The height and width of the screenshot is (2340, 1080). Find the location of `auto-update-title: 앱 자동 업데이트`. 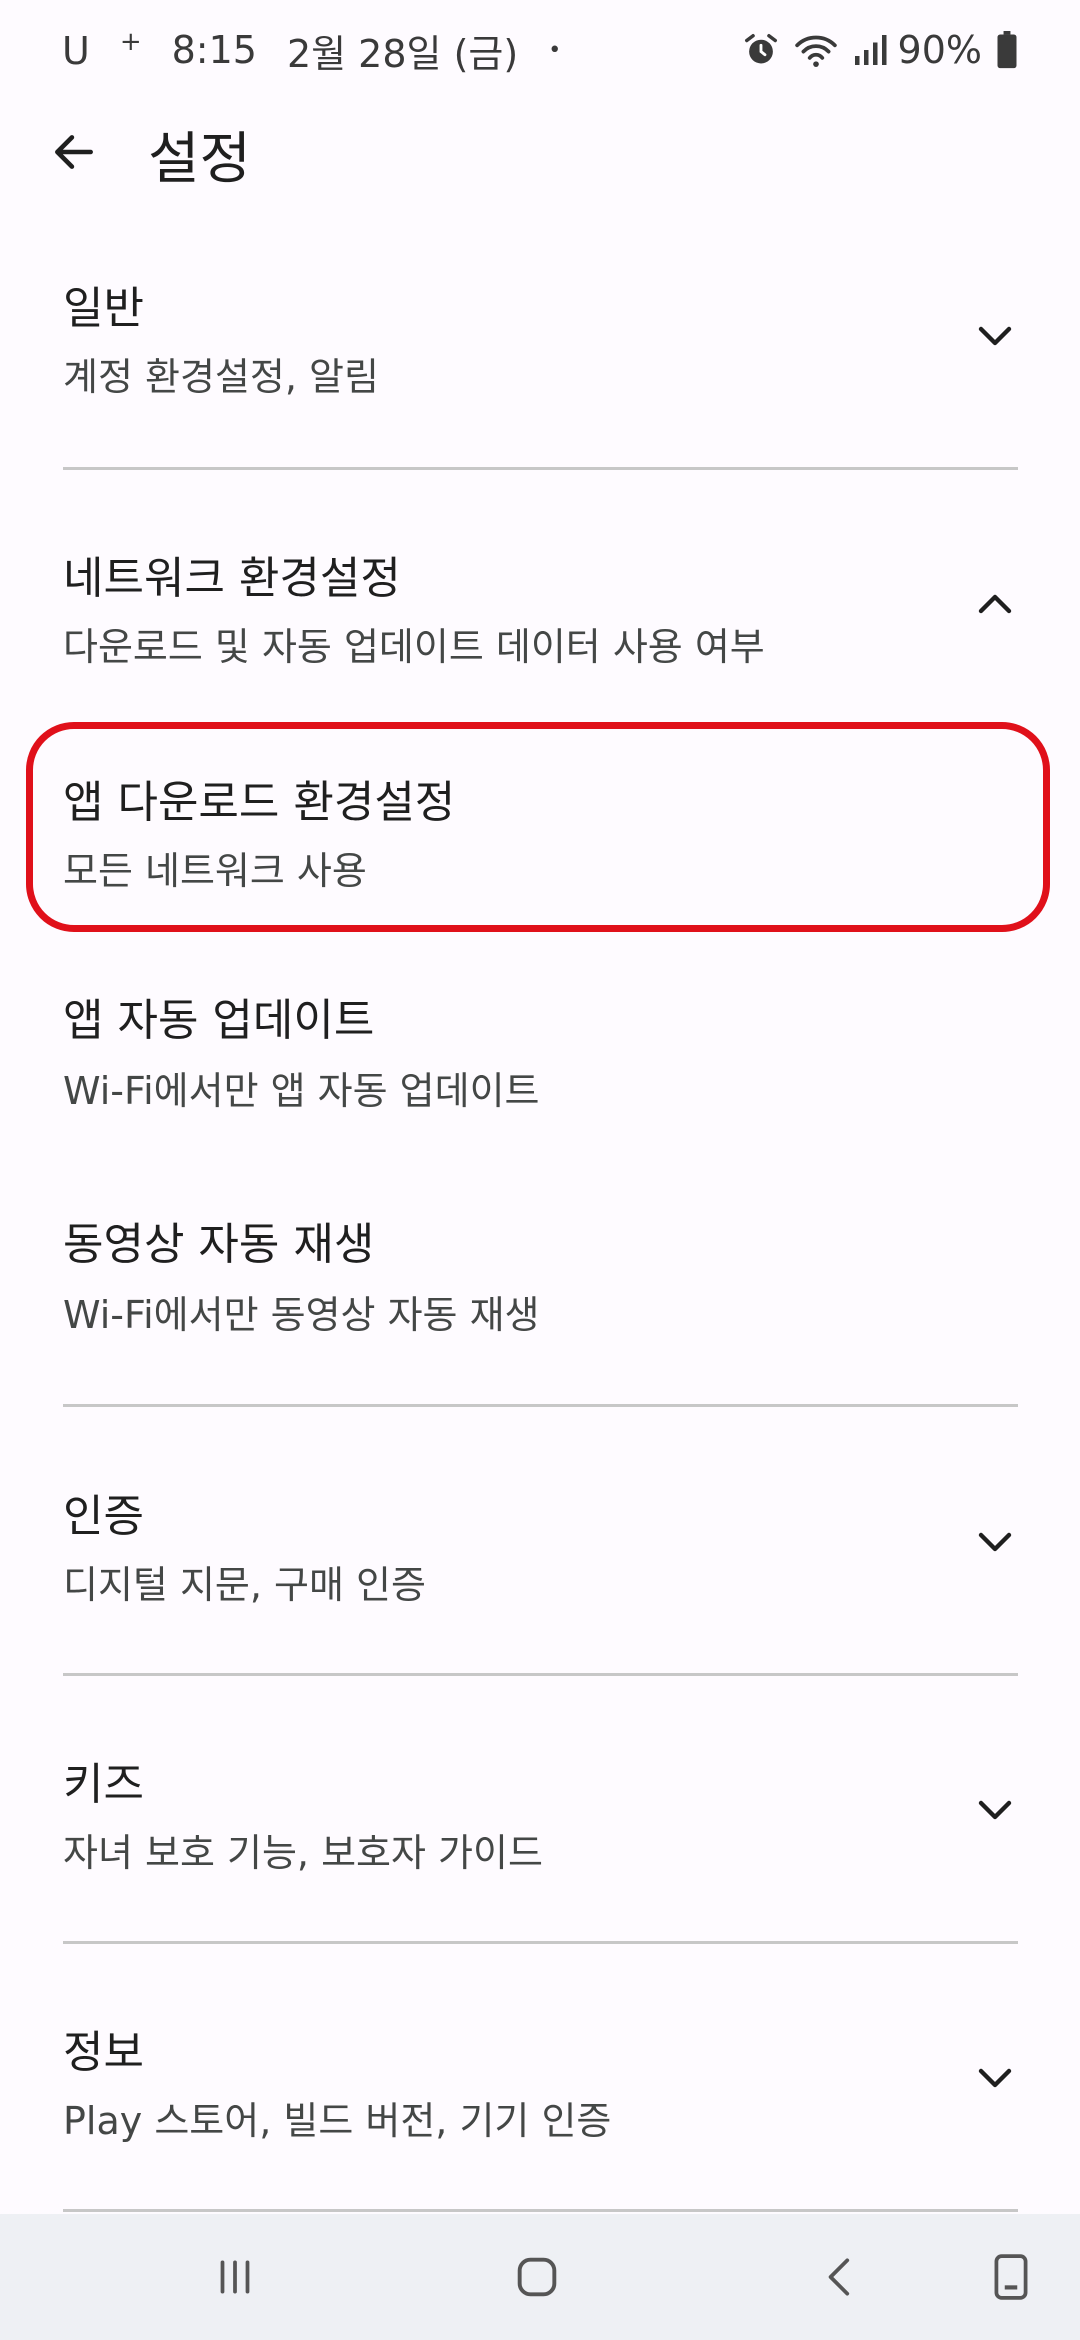

auto-update-title: 앱 자동 업데이트 is located at coordinates (219, 1020).